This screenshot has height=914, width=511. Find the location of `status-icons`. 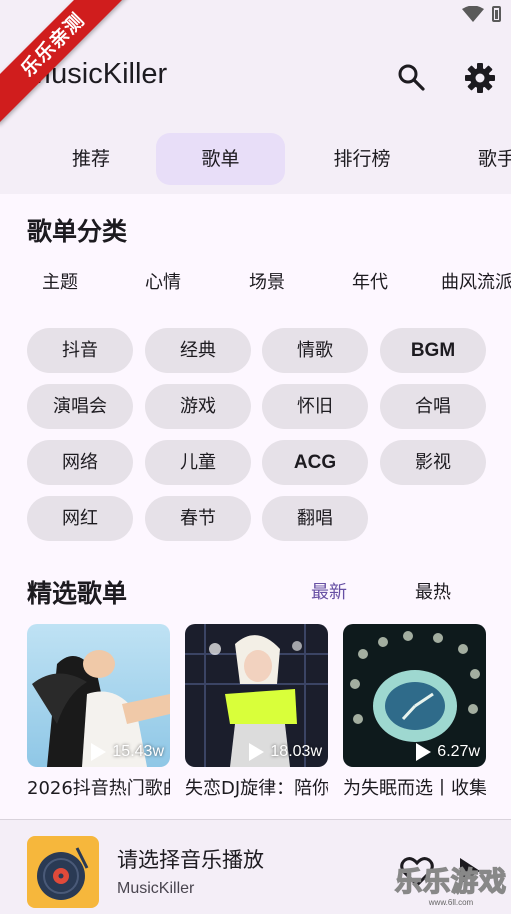

status-icons is located at coordinates (481, 14).